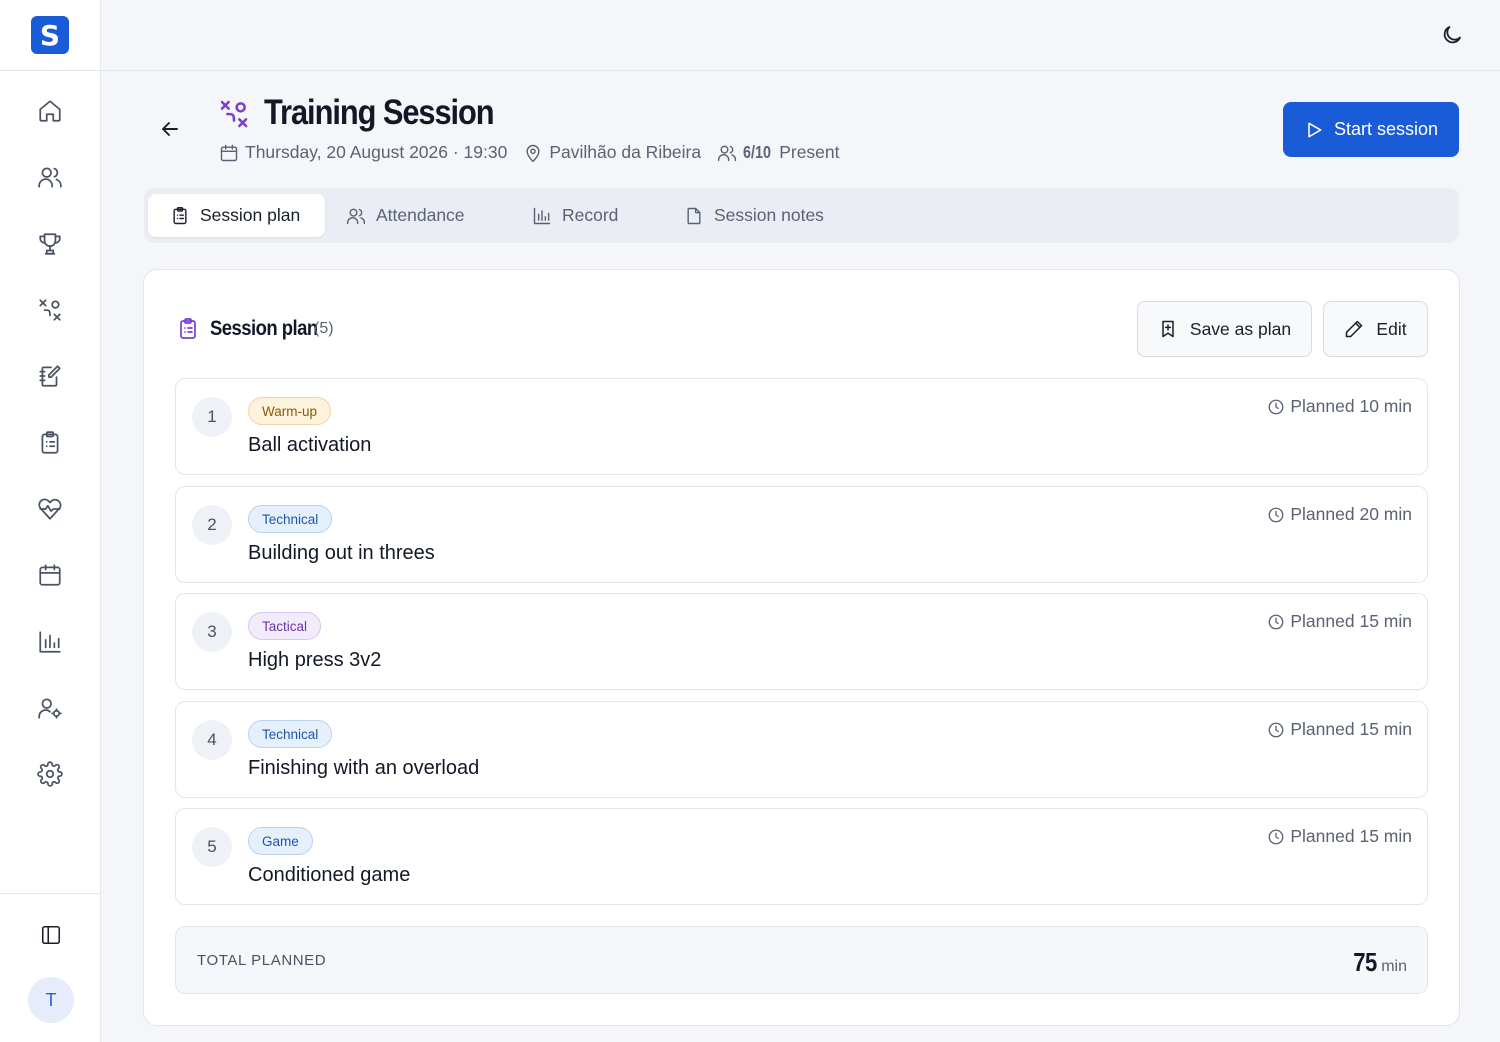 The image size is (1500, 1042). Describe the element at coordinates (533, 153) in the screenshot. I see `map-pin-icon` at that location.